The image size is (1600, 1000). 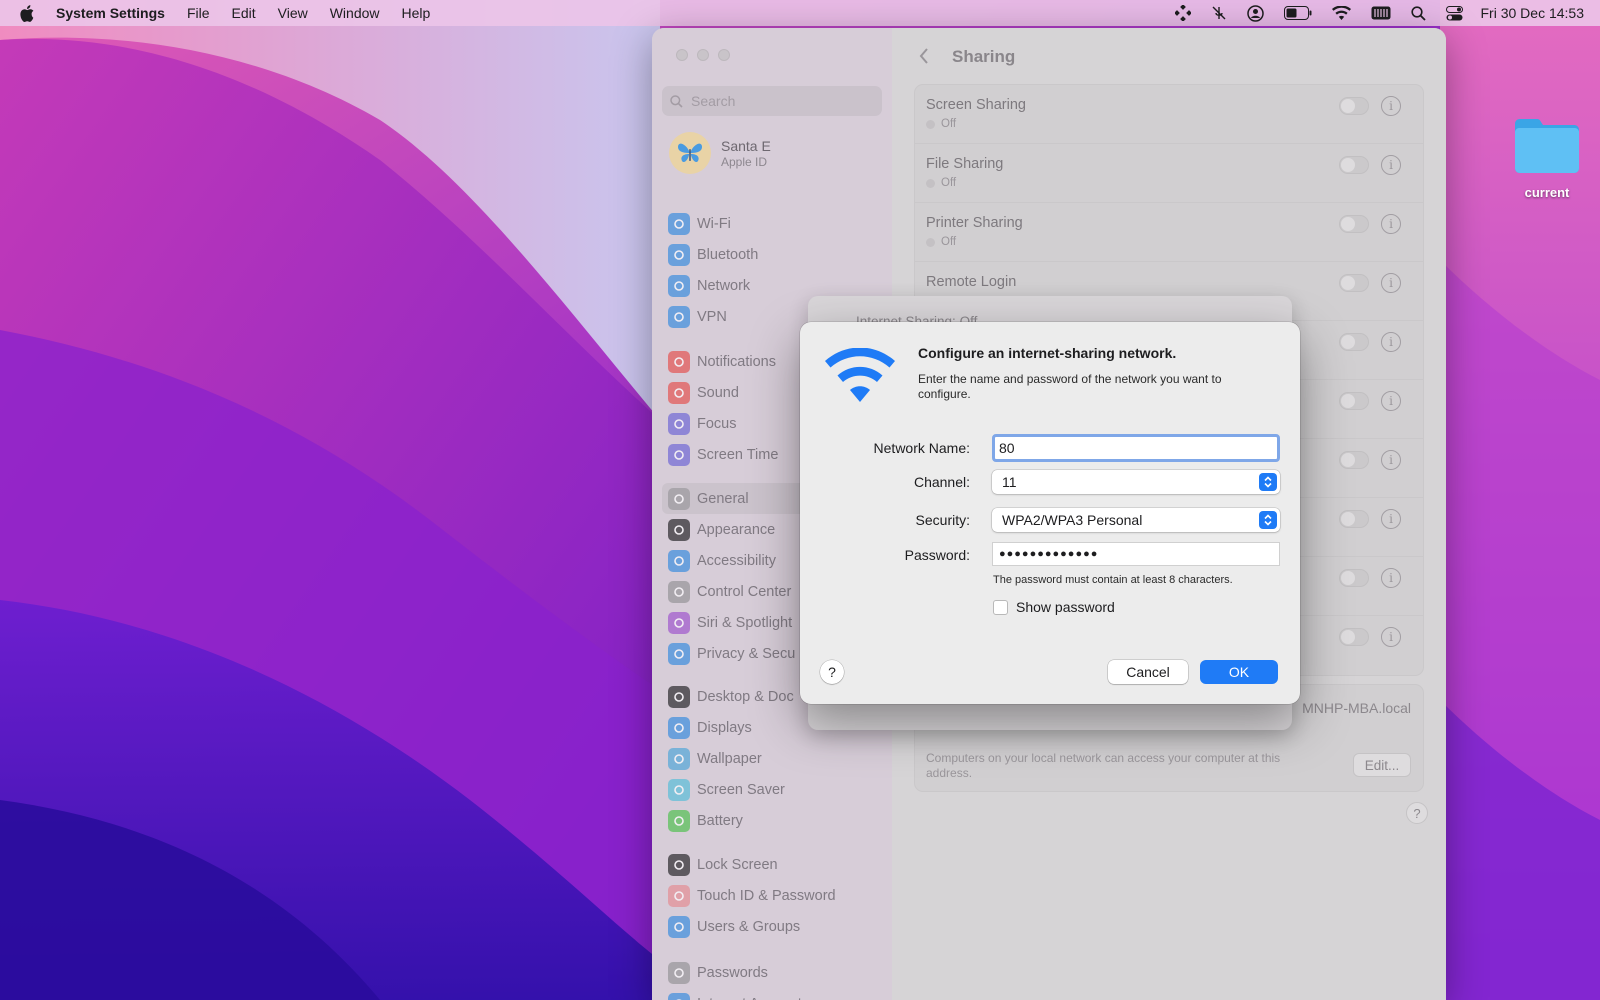 What do you see at coordinates (1148, 672) in the screenshot?
I see `cancel-button: Cancel` at bounding box center [1148, 672].